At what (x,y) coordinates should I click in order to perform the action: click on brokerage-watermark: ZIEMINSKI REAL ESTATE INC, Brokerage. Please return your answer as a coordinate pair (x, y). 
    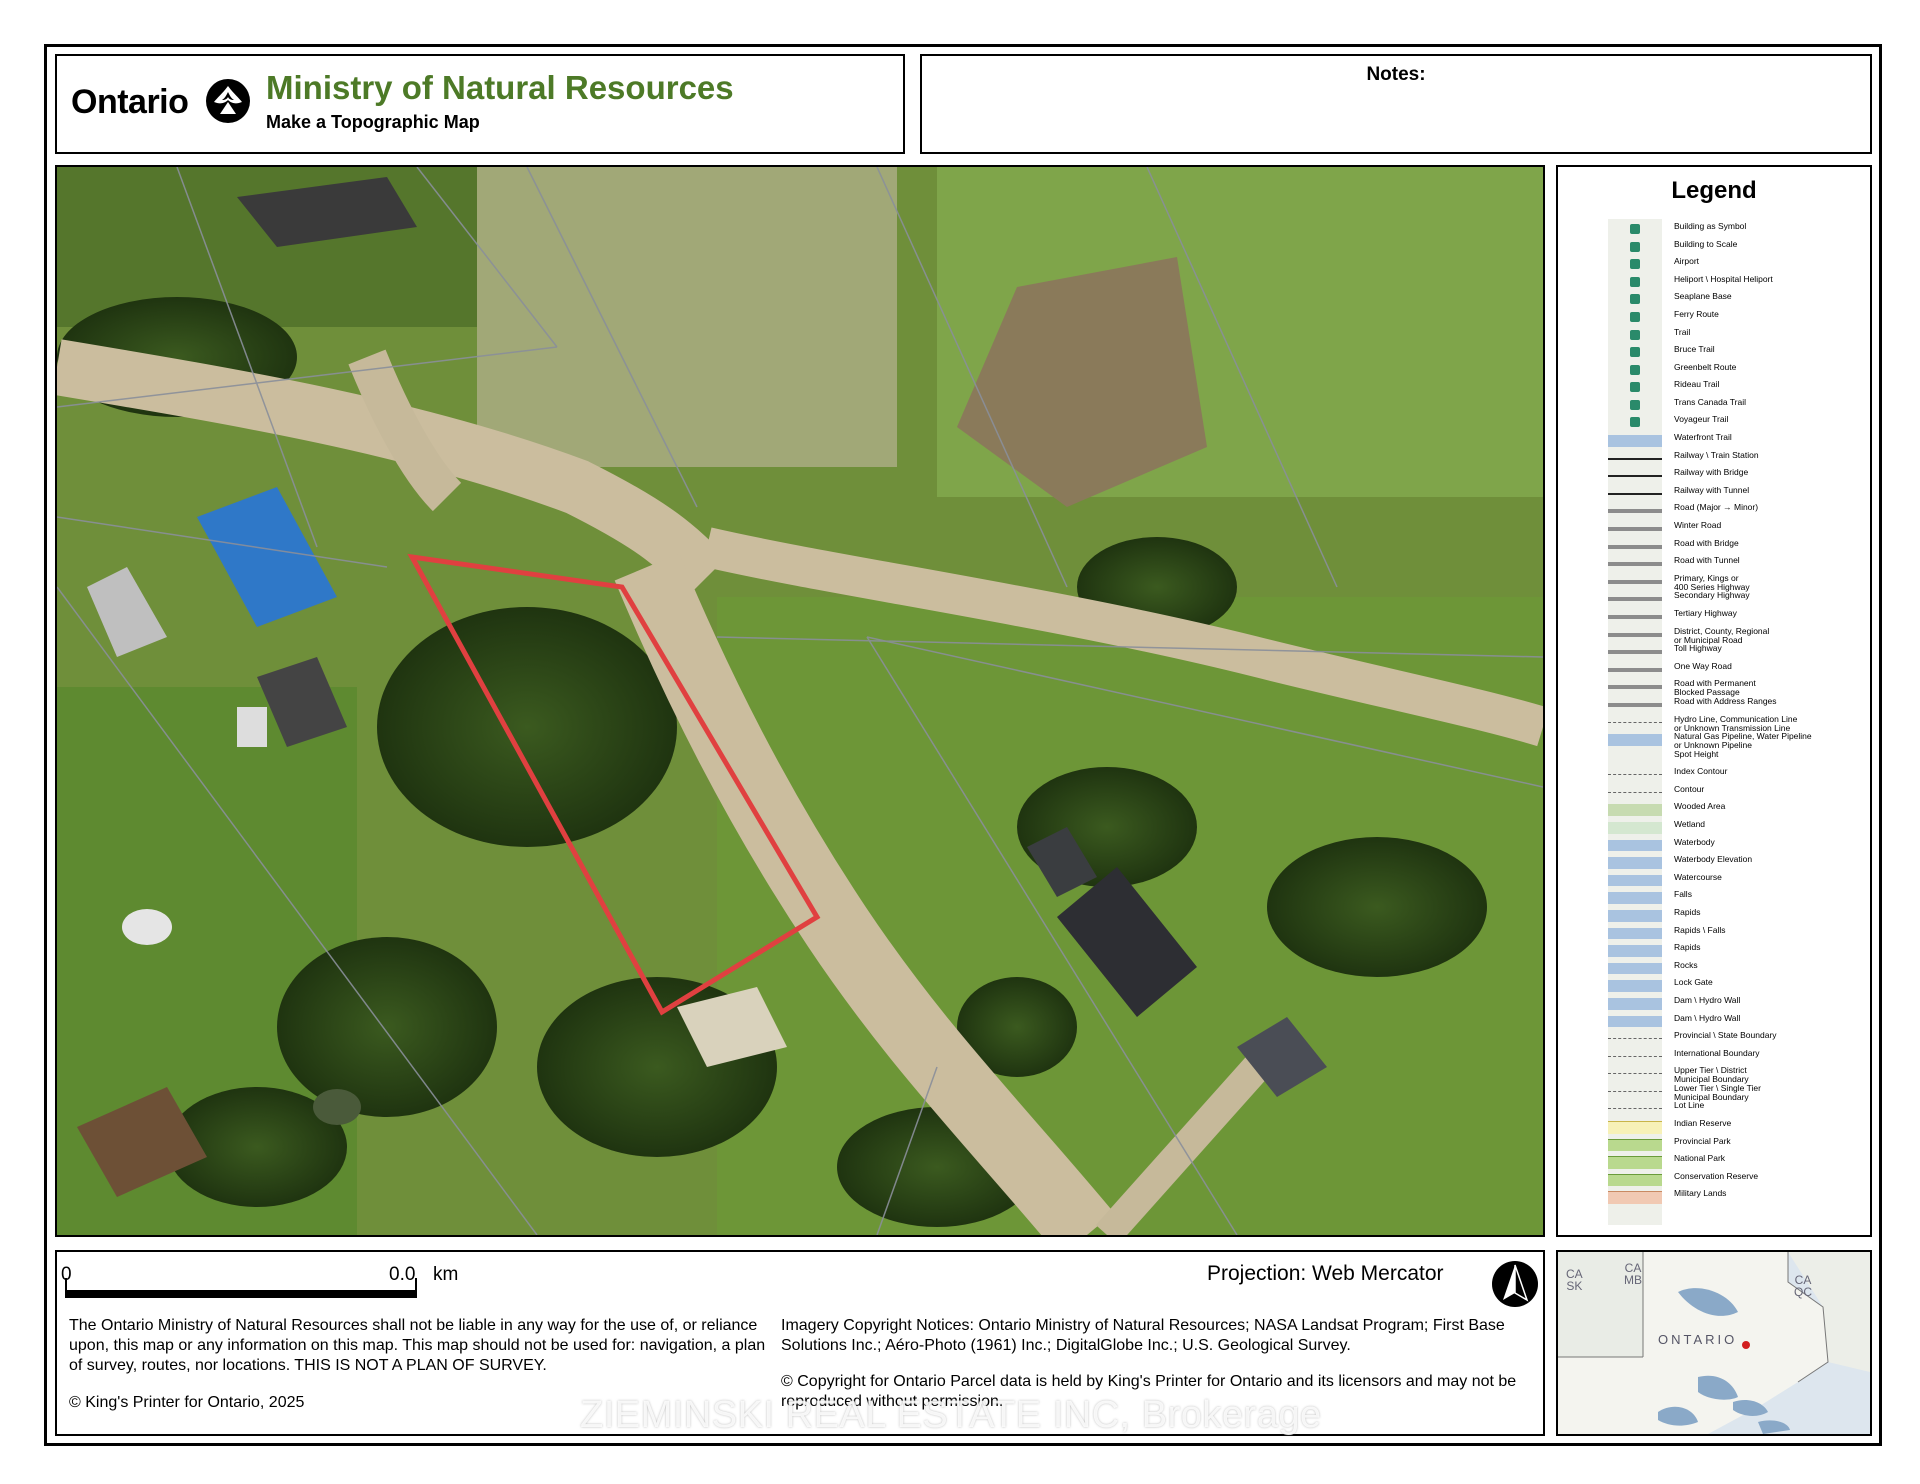
    Looking at the image, I should click on (951, 1415).